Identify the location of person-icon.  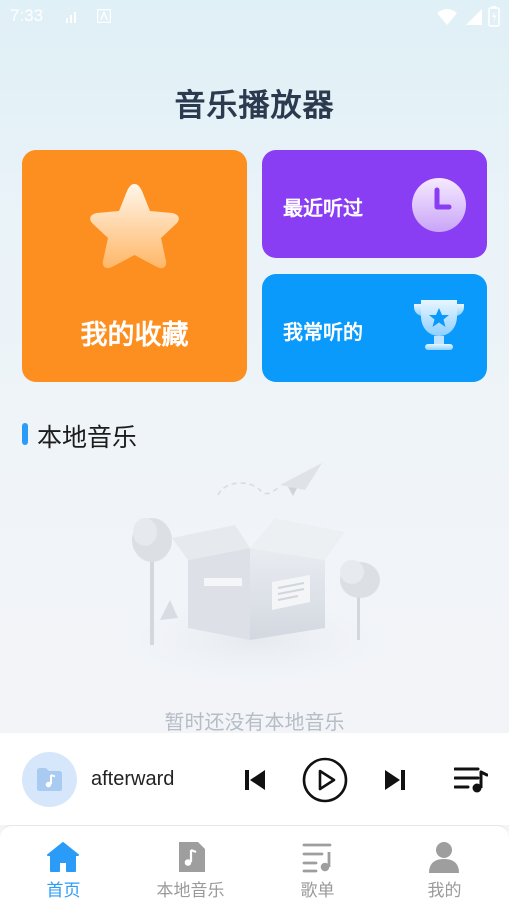
(444, 857).